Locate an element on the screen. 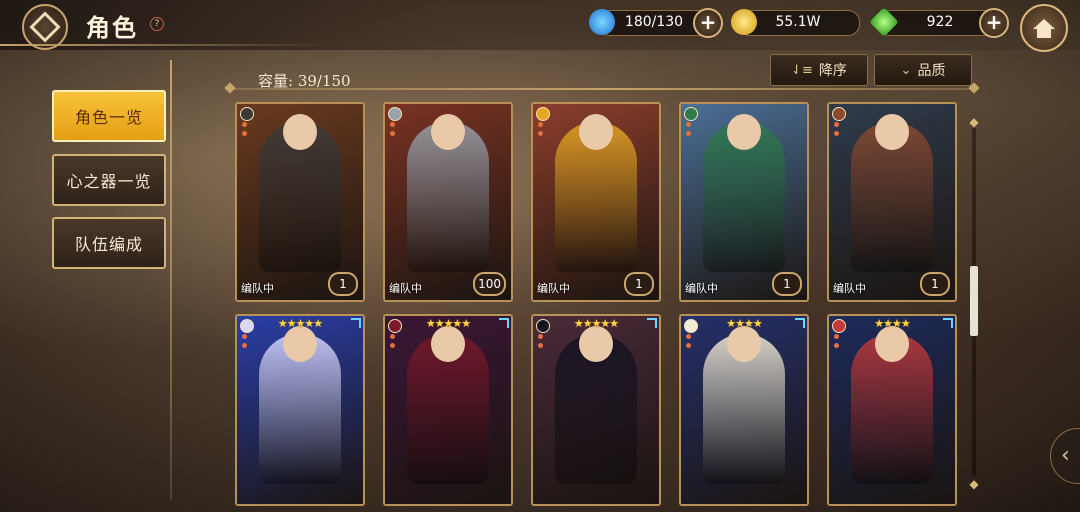 The width and height of the screenshot is (1080, 512). home-icon is located at coordinates (1044, 28).